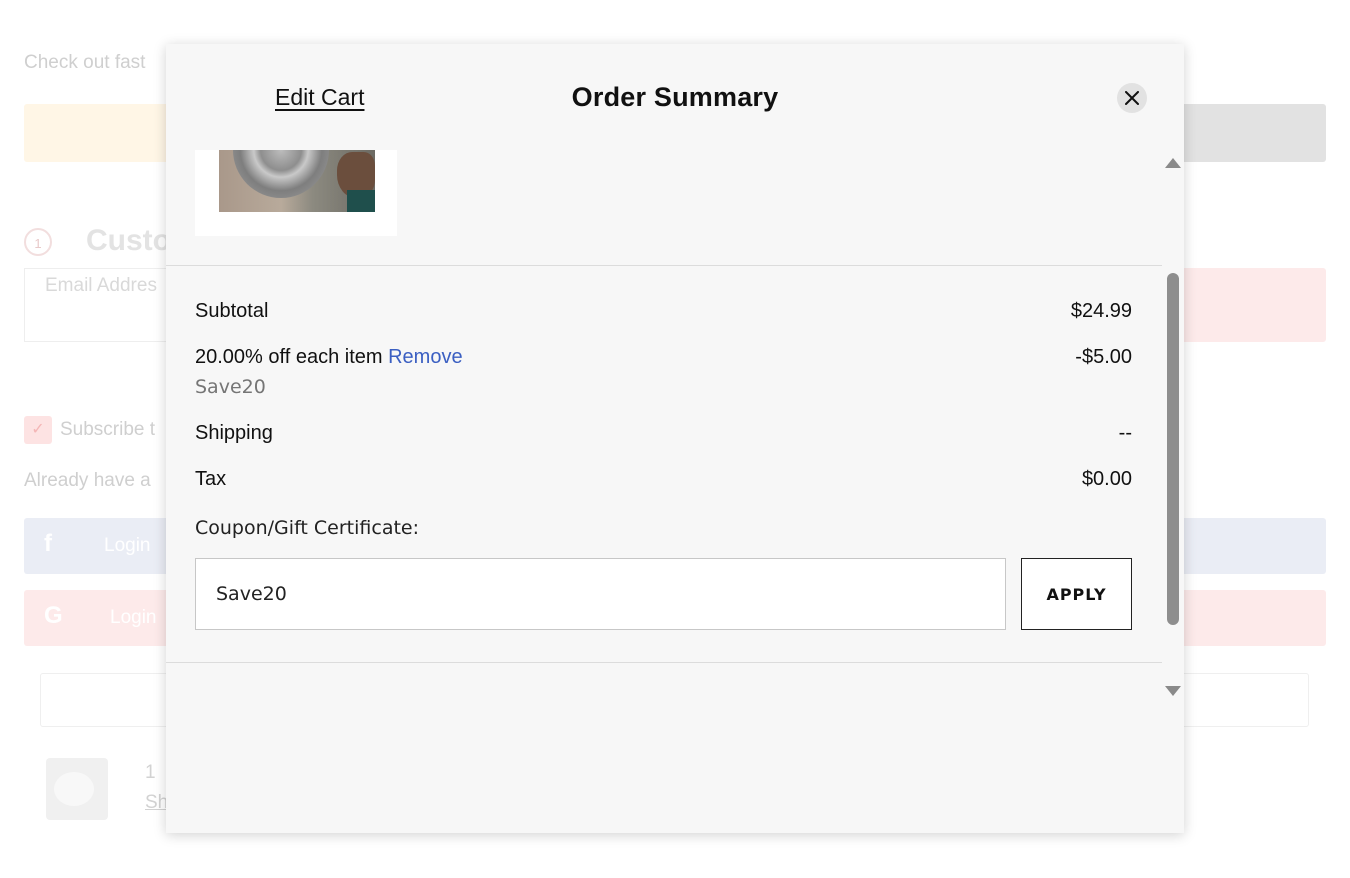 Image resolution: width=1350 pixels, height=878 pixels. I want to click on continue-button, so click(1251, 305).